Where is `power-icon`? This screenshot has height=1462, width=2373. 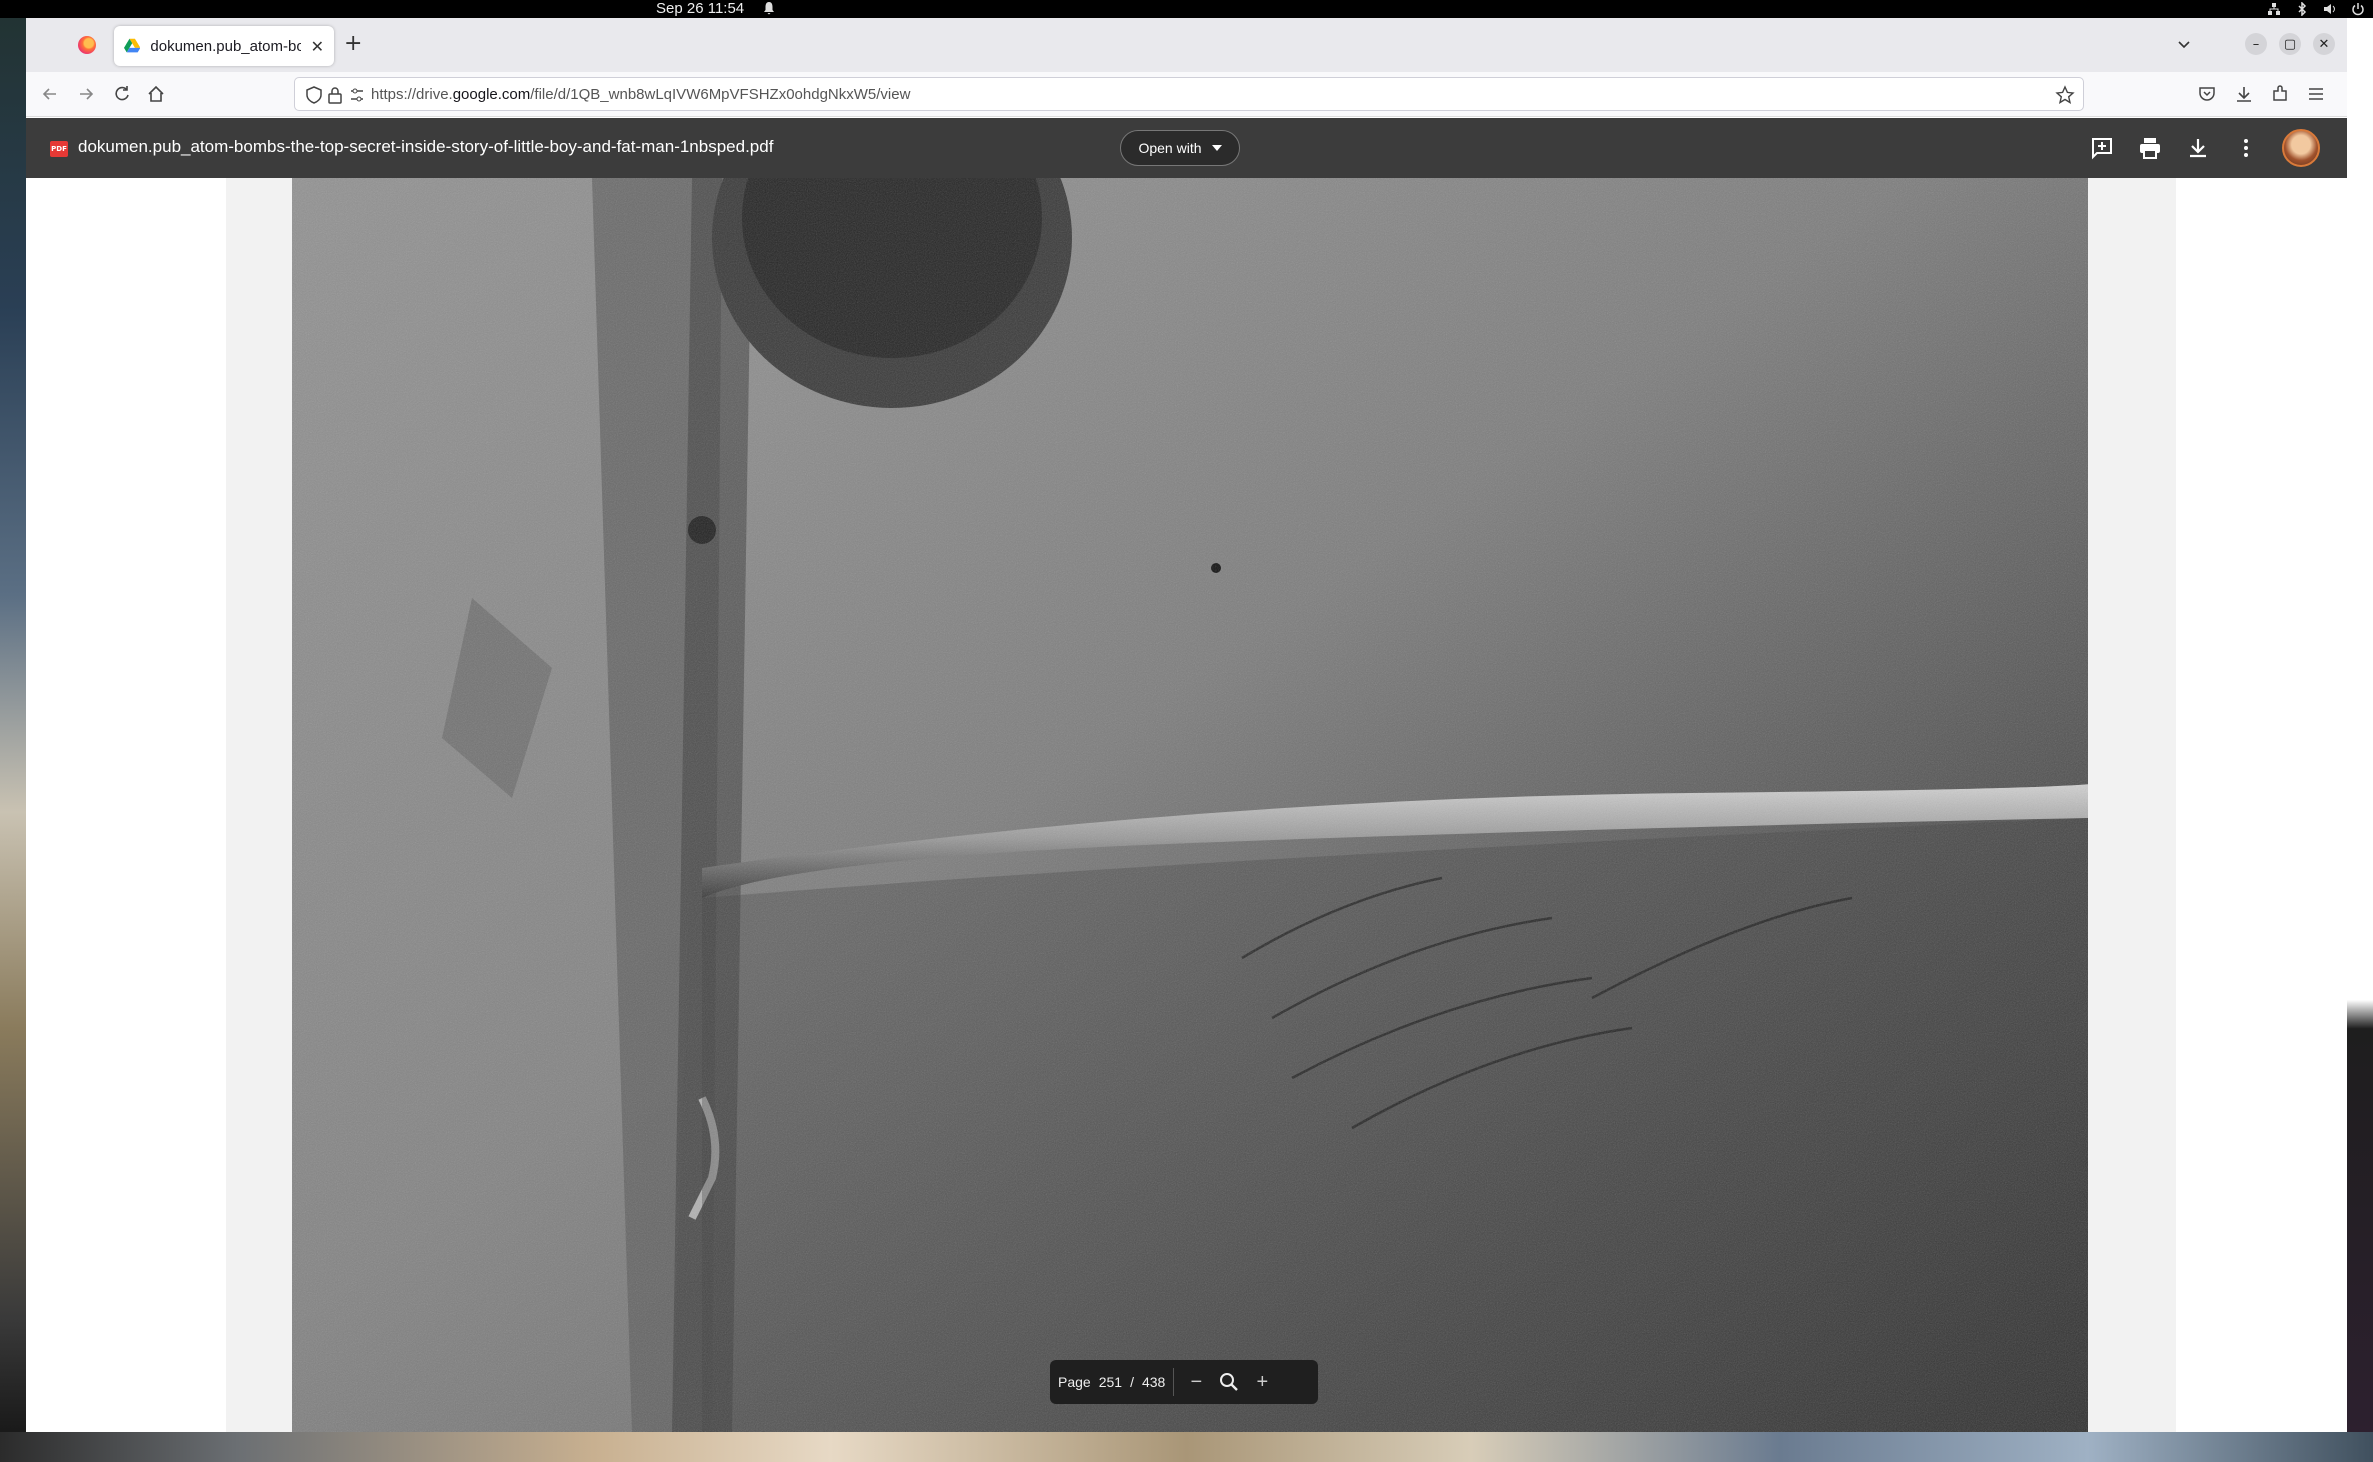 power-icon is located at coordinates (2358, 9).